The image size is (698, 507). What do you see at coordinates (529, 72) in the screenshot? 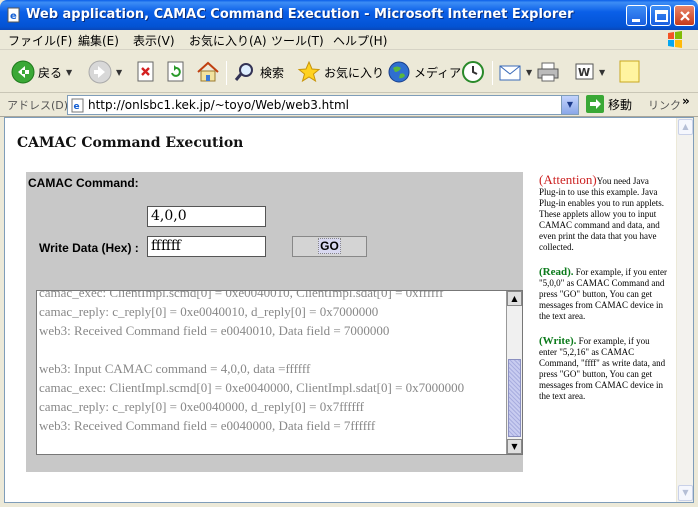
I see `mail-dropdown-icon: ▼` at bounding box center [529, 72].